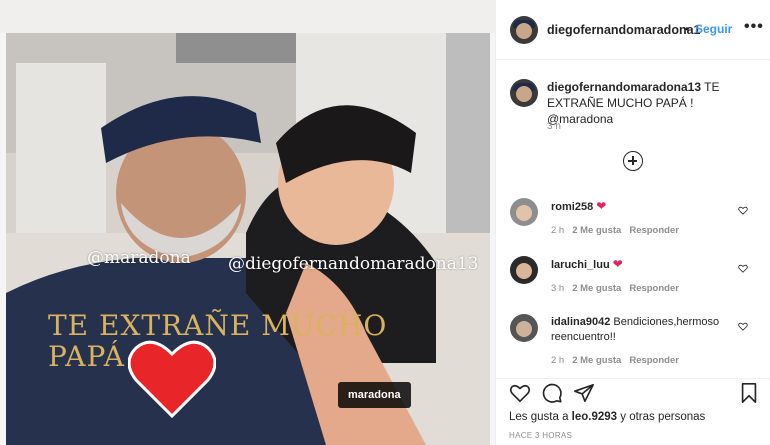 The height and width of the screenshot is (445, 770). What do you see at coordinates (172, 379) in the screenshot?
I see `heart-sticker-icon` at bounding box center [172, 379].